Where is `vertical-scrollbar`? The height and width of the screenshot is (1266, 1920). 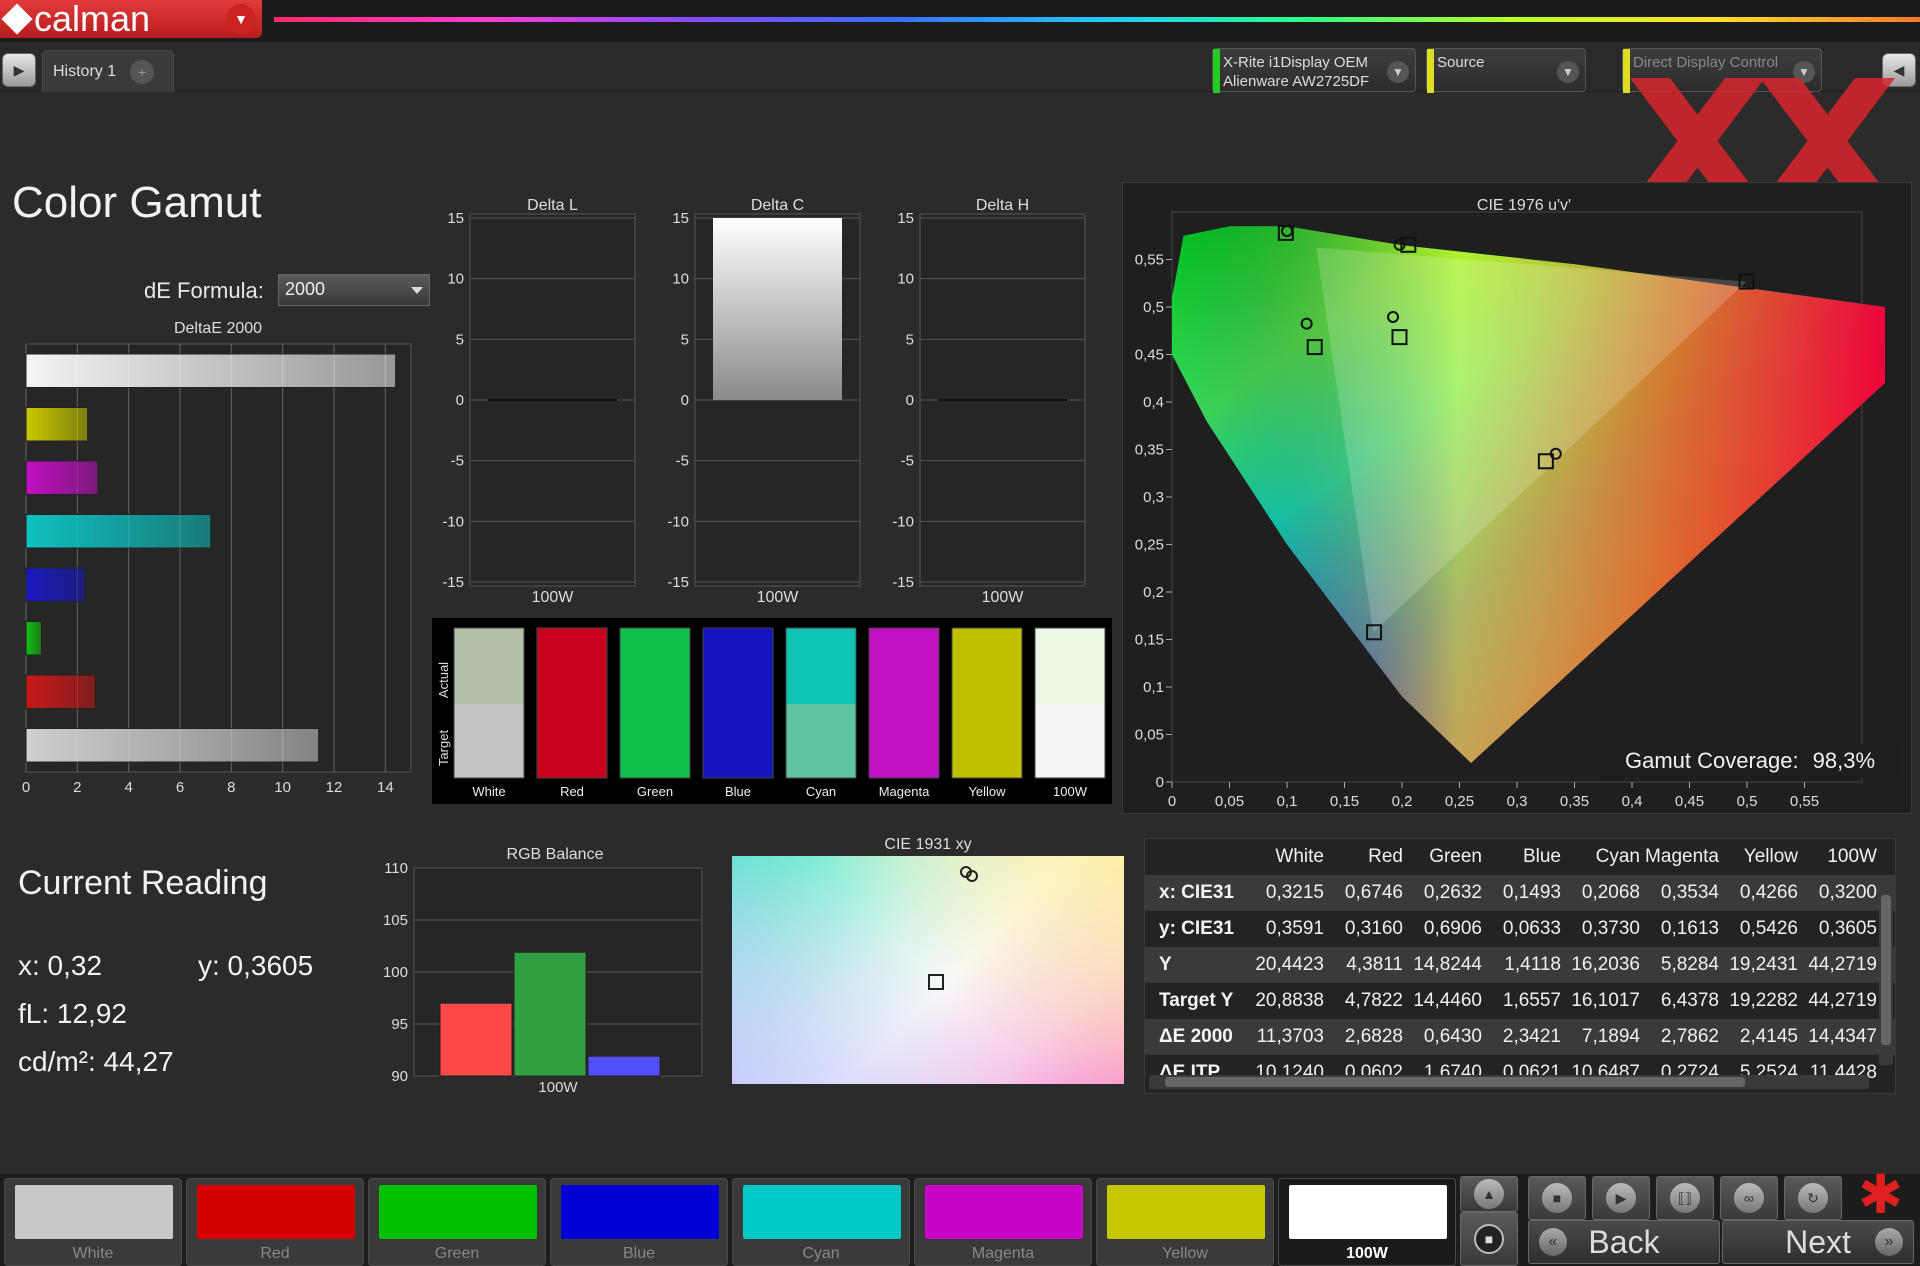 vertical-scrollbar is located at coordinates (1886, 972).